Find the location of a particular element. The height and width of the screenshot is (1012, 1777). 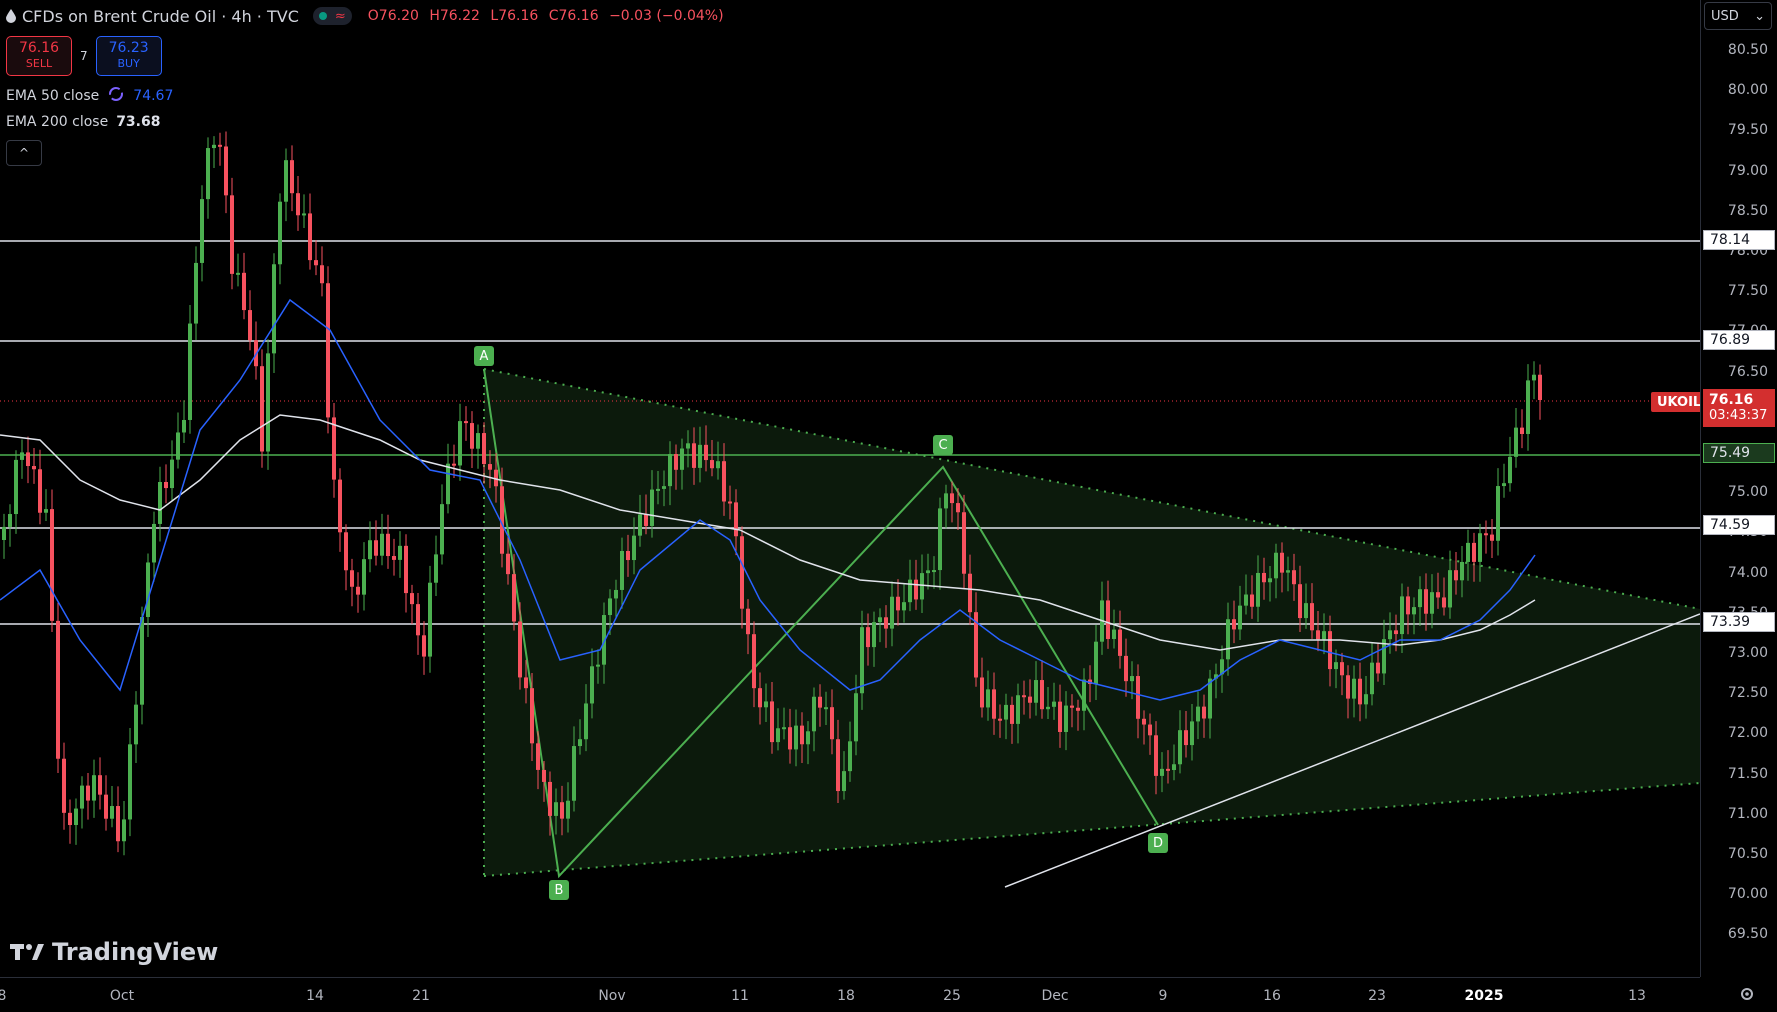

wave-label-c: C is located at coordinates (943, 445).